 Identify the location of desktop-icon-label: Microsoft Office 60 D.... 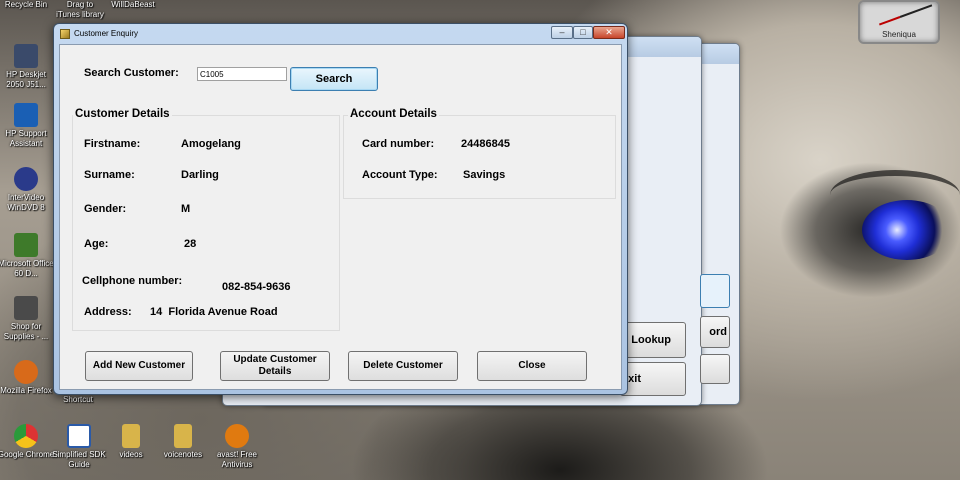
(27, 268).